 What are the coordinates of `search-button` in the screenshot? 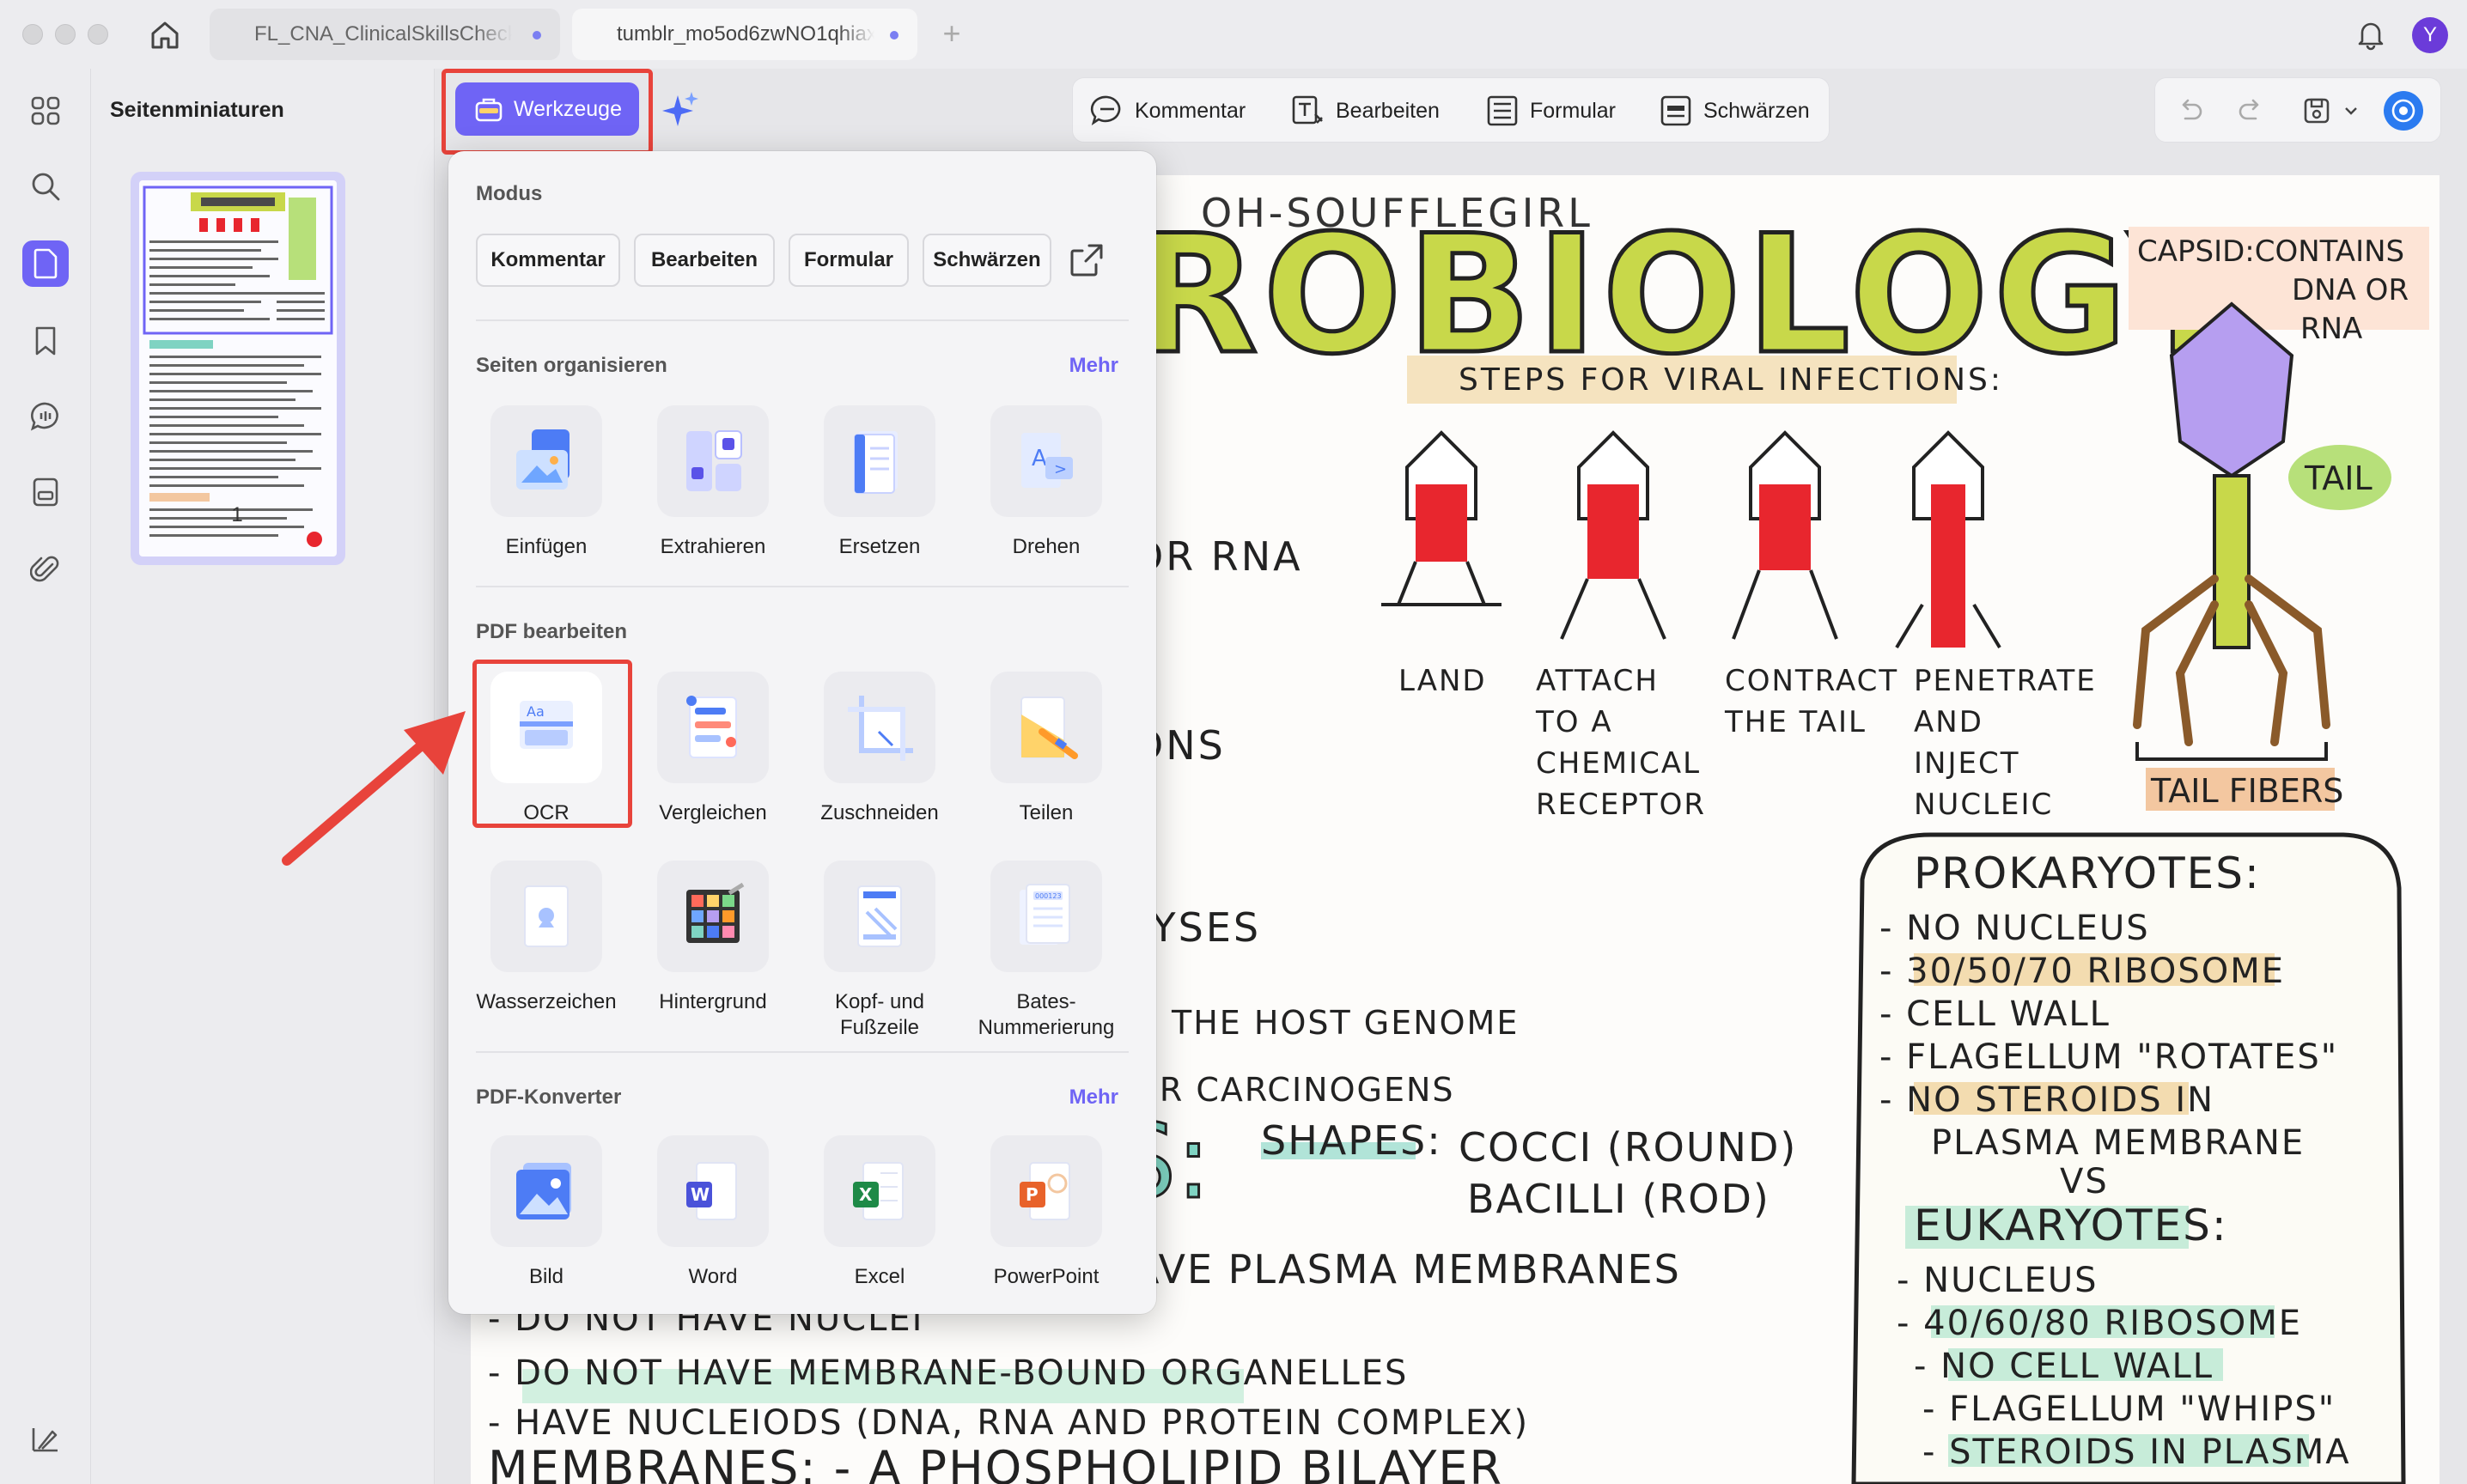 It's located at (46, 186).